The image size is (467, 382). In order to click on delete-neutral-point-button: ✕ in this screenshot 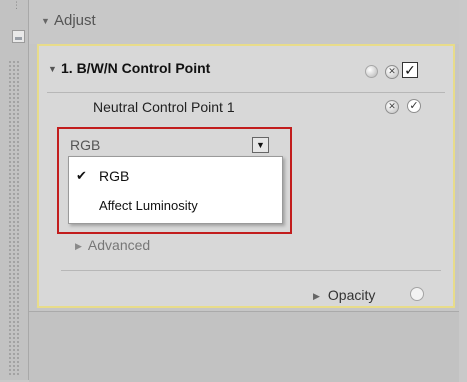, I will do `click(392, 107)`.